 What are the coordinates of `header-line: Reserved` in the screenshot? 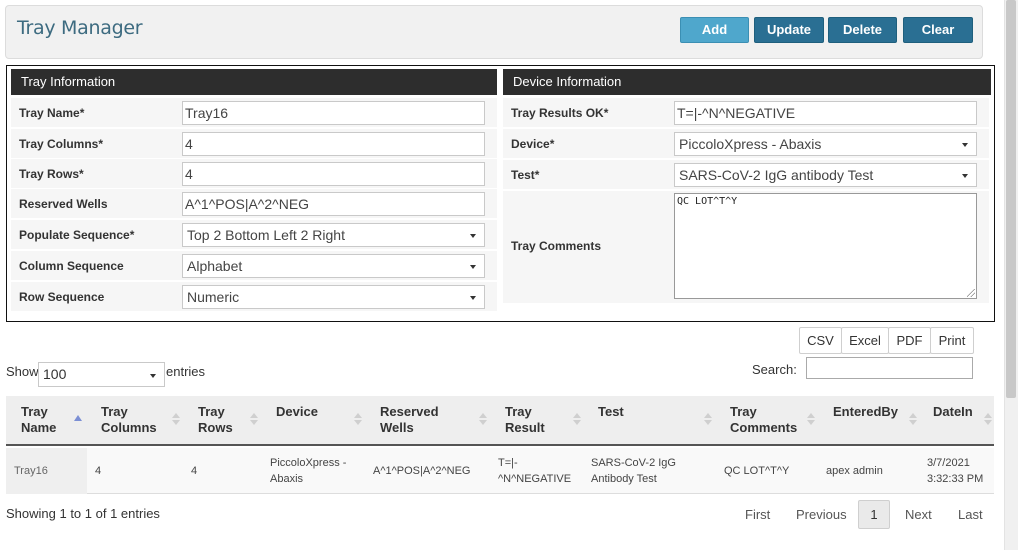 It's located at (409, 411).